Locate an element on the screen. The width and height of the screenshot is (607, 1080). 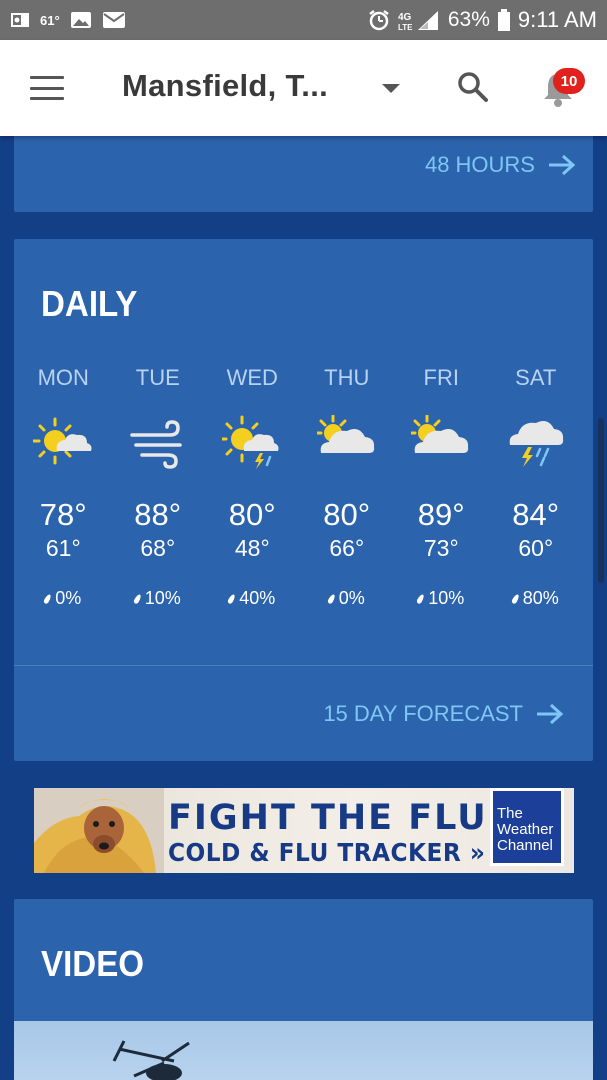
day-low: 66° is located at coordinates (347, 548).